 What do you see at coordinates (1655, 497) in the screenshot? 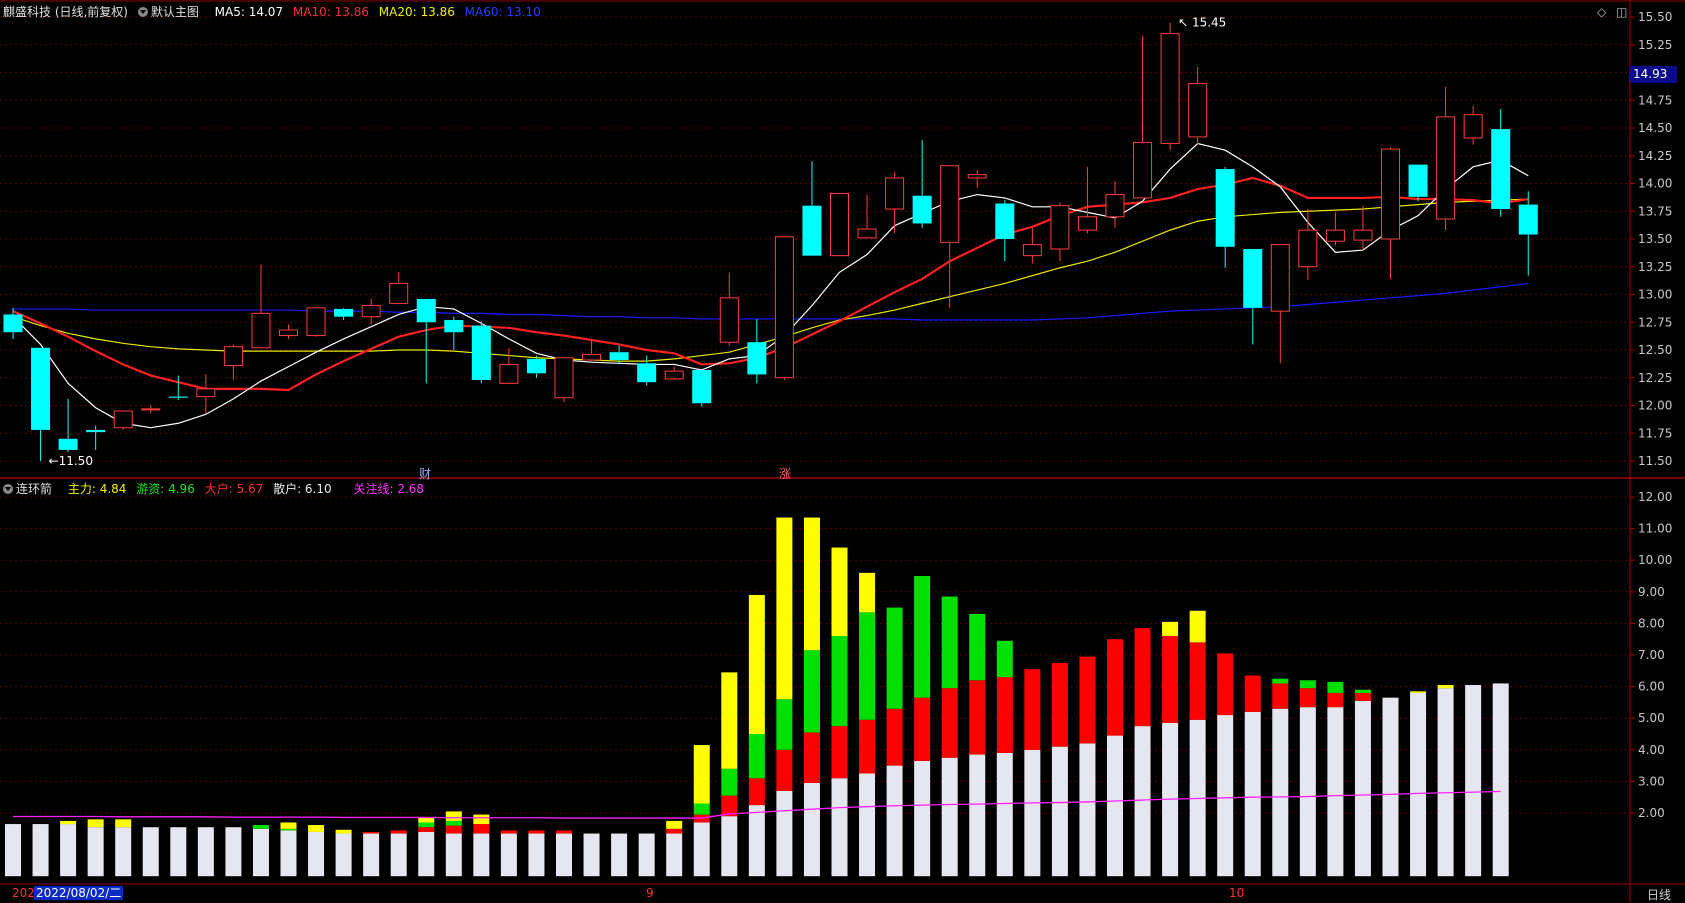
I see `indicator-tick-label: 12.00` at bounding box center [1655, 497].